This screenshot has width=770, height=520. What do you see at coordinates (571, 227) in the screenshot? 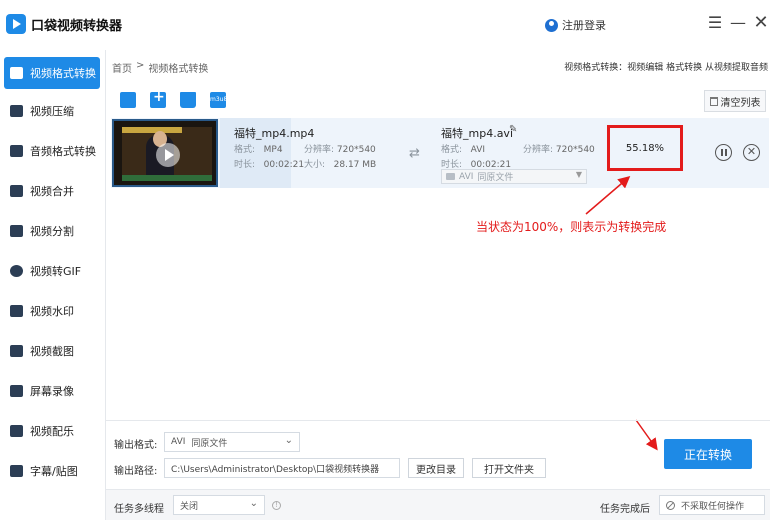
I see `annotation-text: 当状态为100%，则表示为转换完成` at bounding box center [571, 227].